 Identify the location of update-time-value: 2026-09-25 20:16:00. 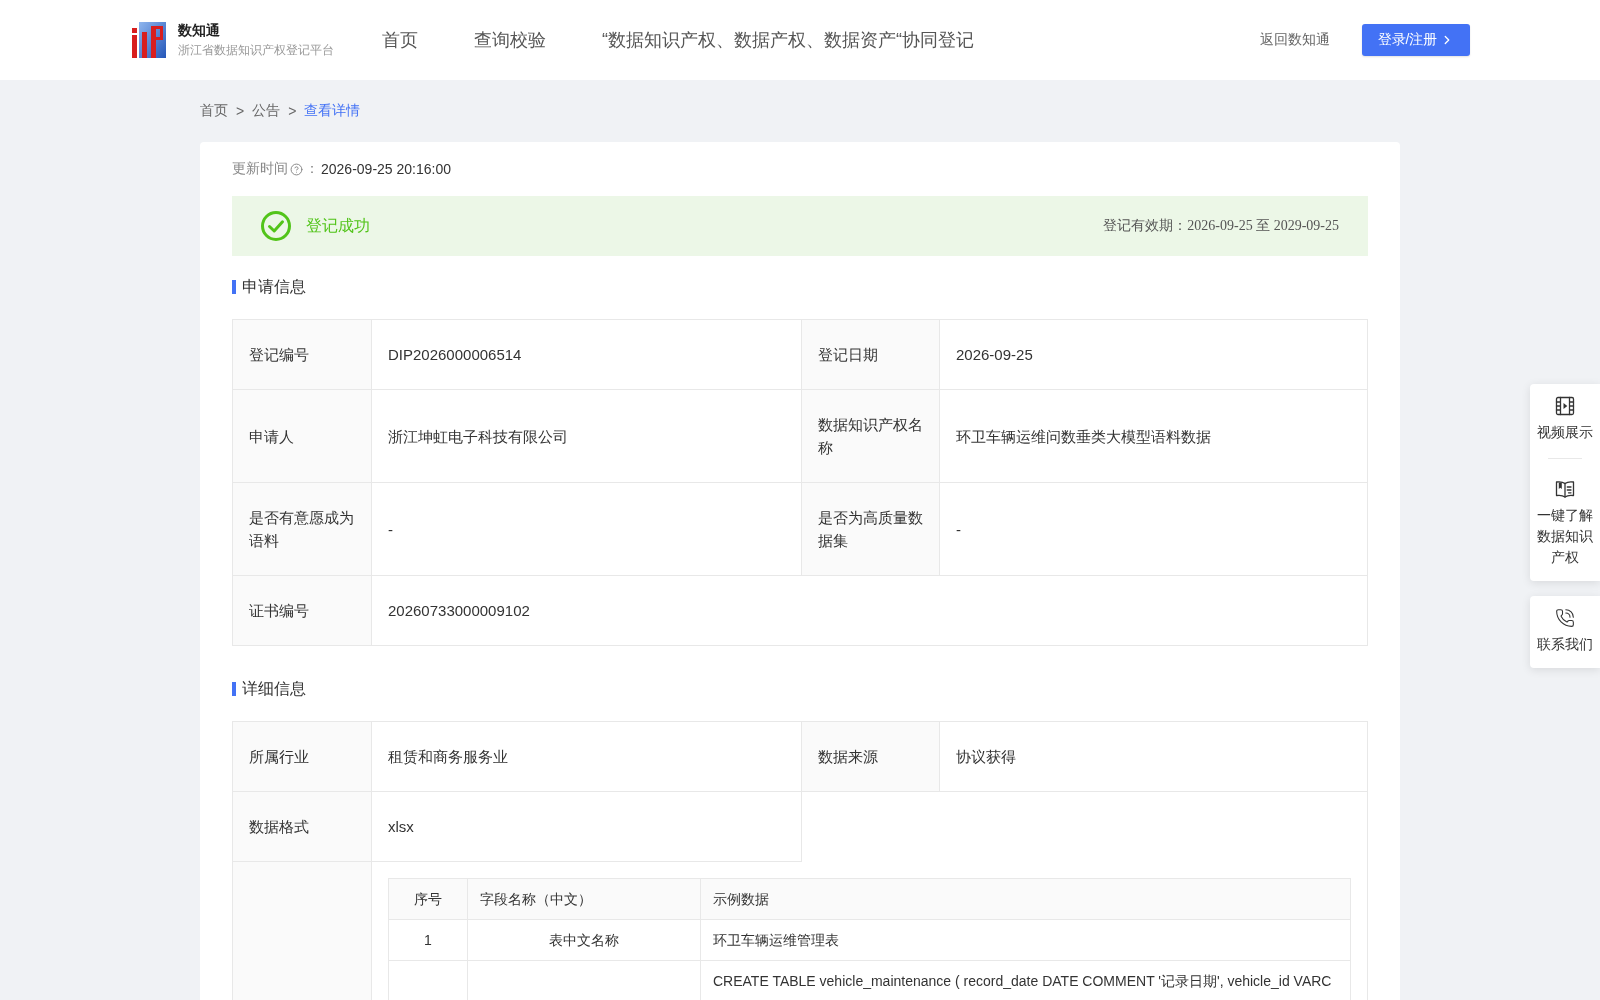
(386, 169).